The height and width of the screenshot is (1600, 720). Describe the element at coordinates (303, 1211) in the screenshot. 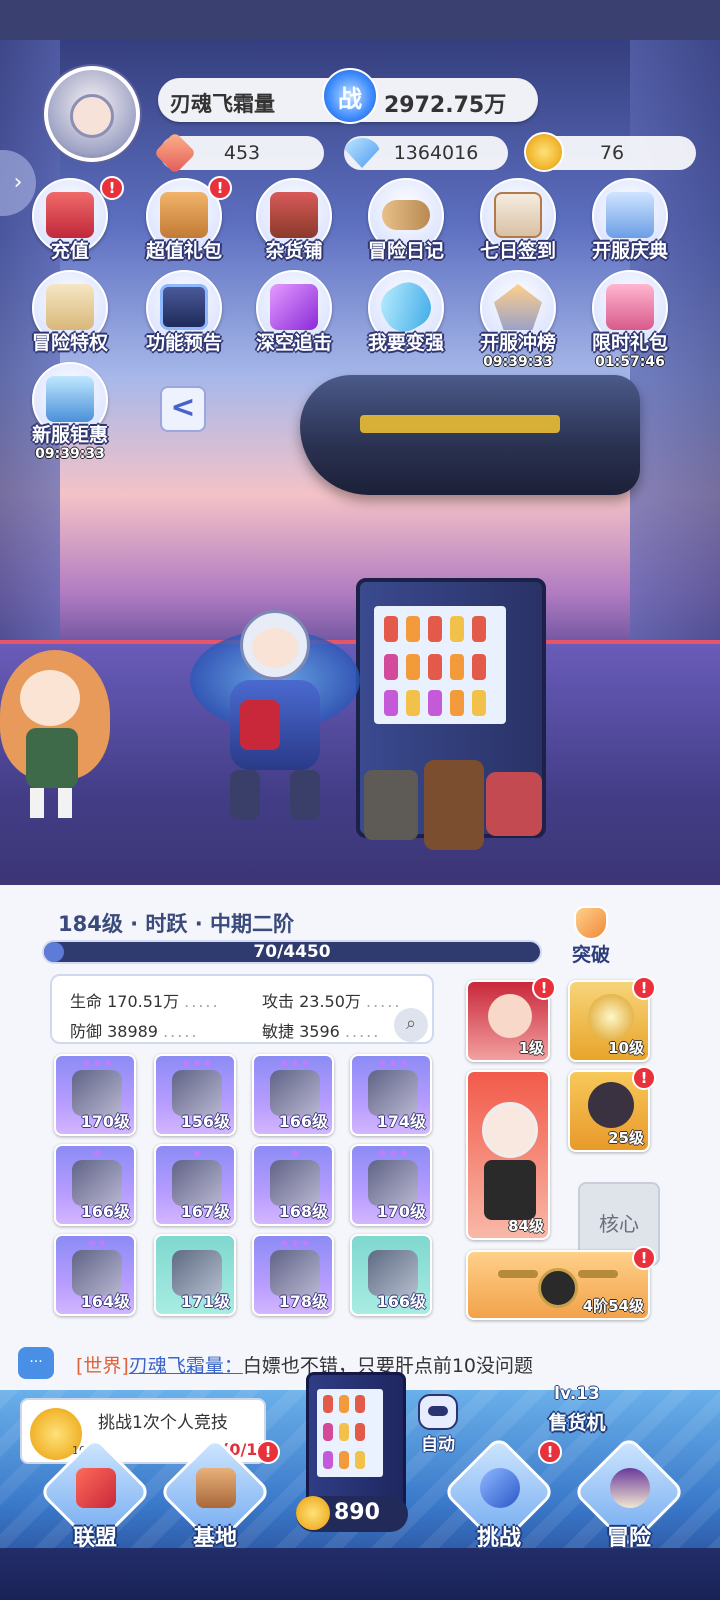

I see `equipment-level: 168级` at that location.